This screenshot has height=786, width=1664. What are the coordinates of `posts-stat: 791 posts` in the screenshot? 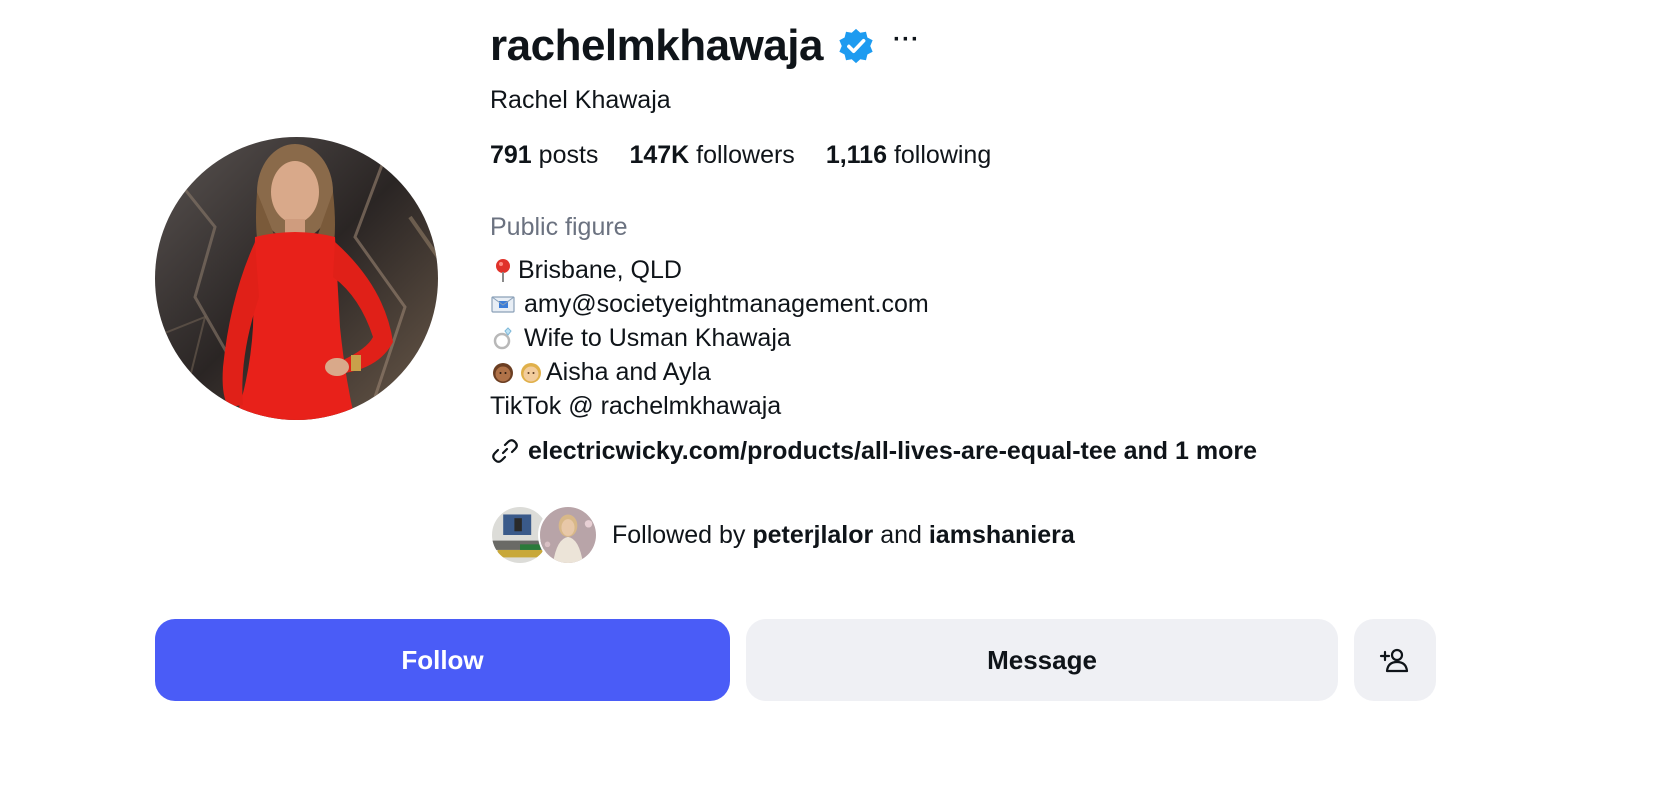 It's located at (544, 155).